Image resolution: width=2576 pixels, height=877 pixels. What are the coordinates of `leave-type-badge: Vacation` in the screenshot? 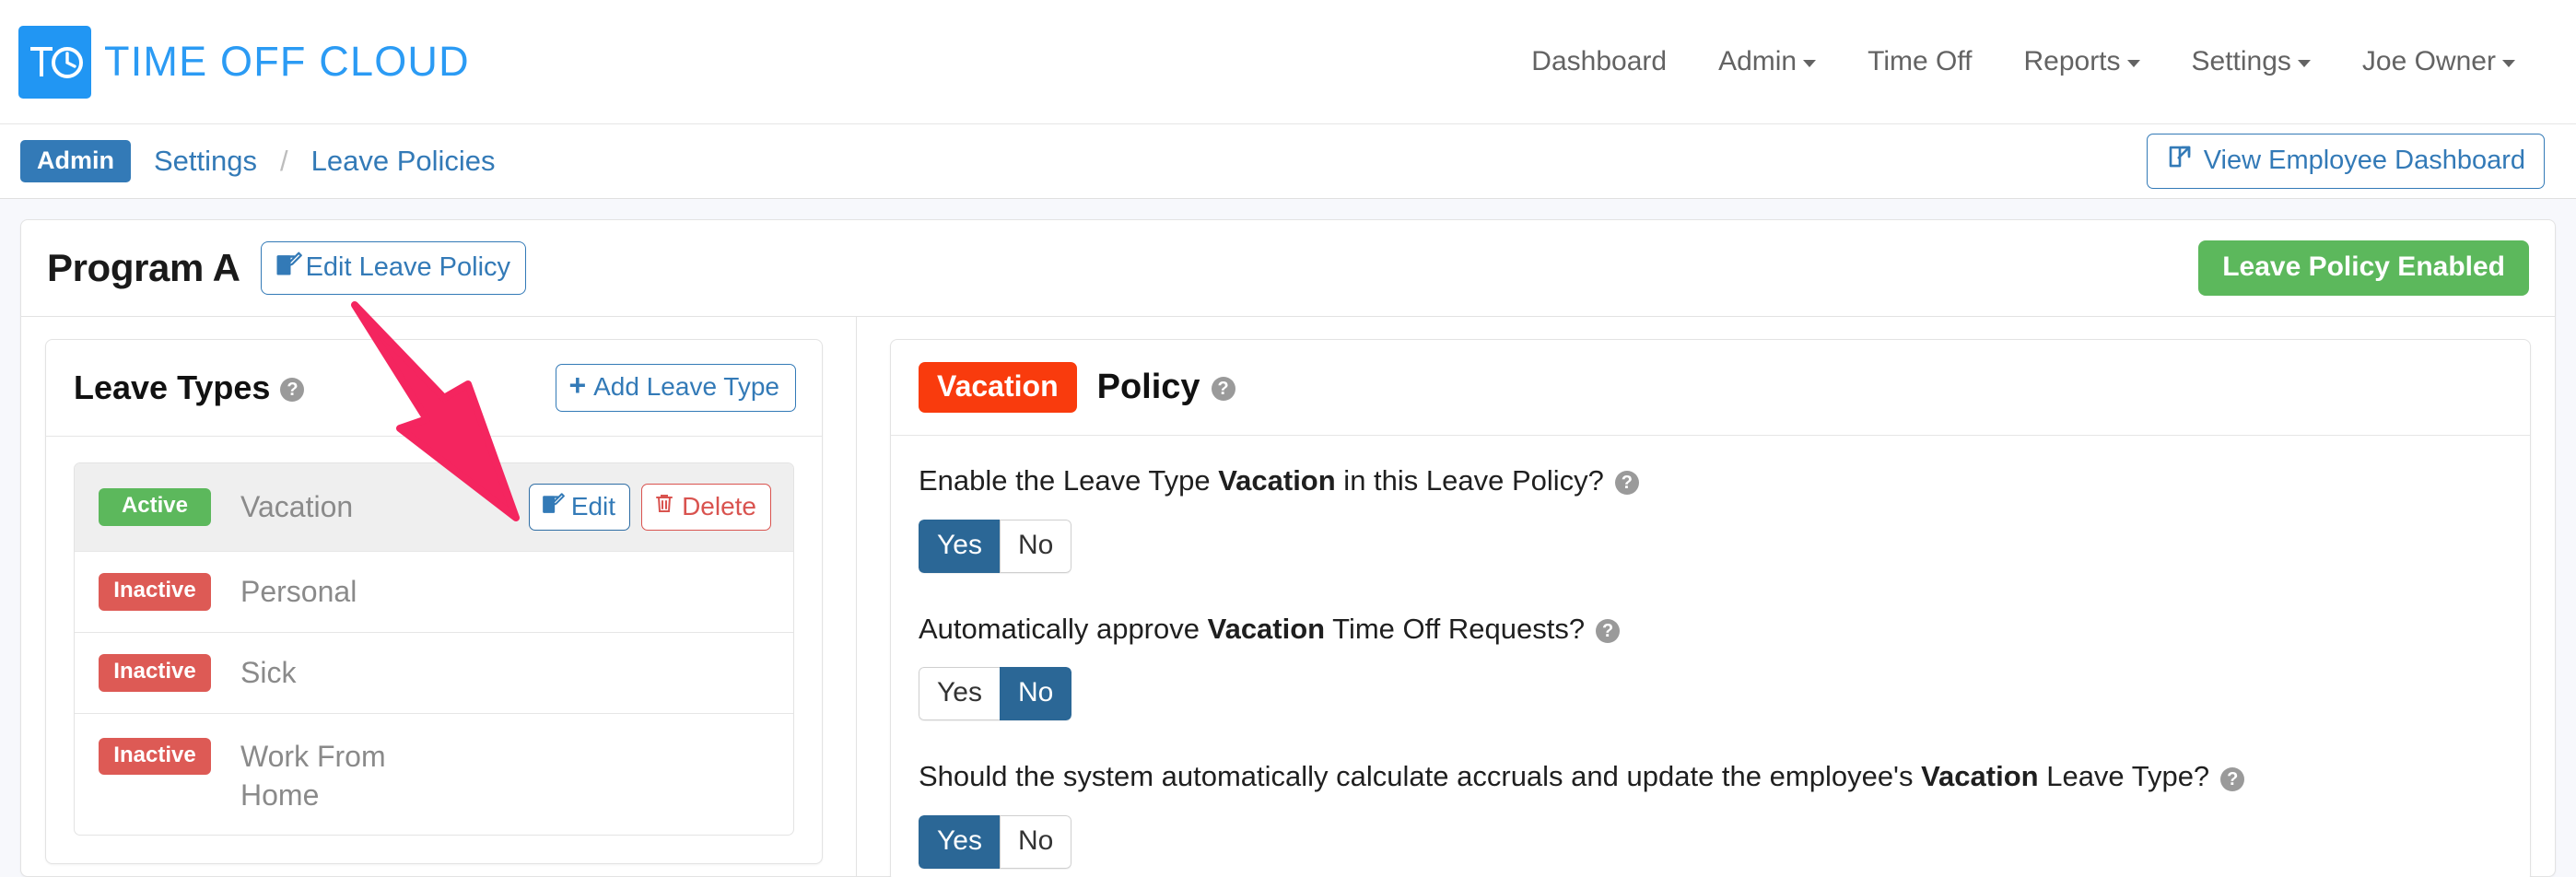 It's located at (998, 387).